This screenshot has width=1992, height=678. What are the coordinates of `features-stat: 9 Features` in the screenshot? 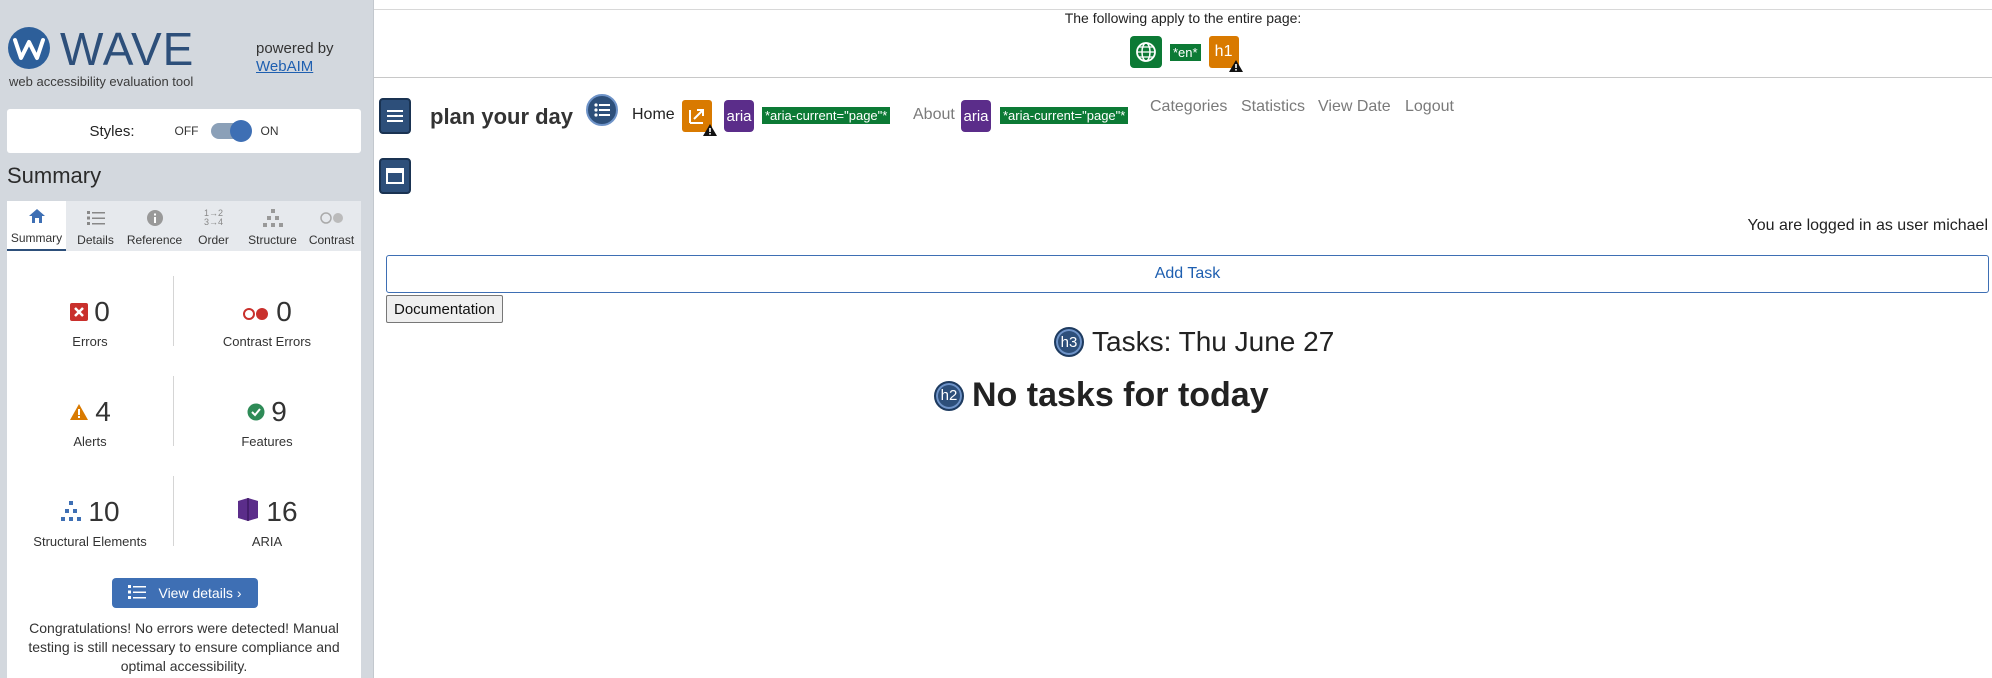 It's located at (267, 422).